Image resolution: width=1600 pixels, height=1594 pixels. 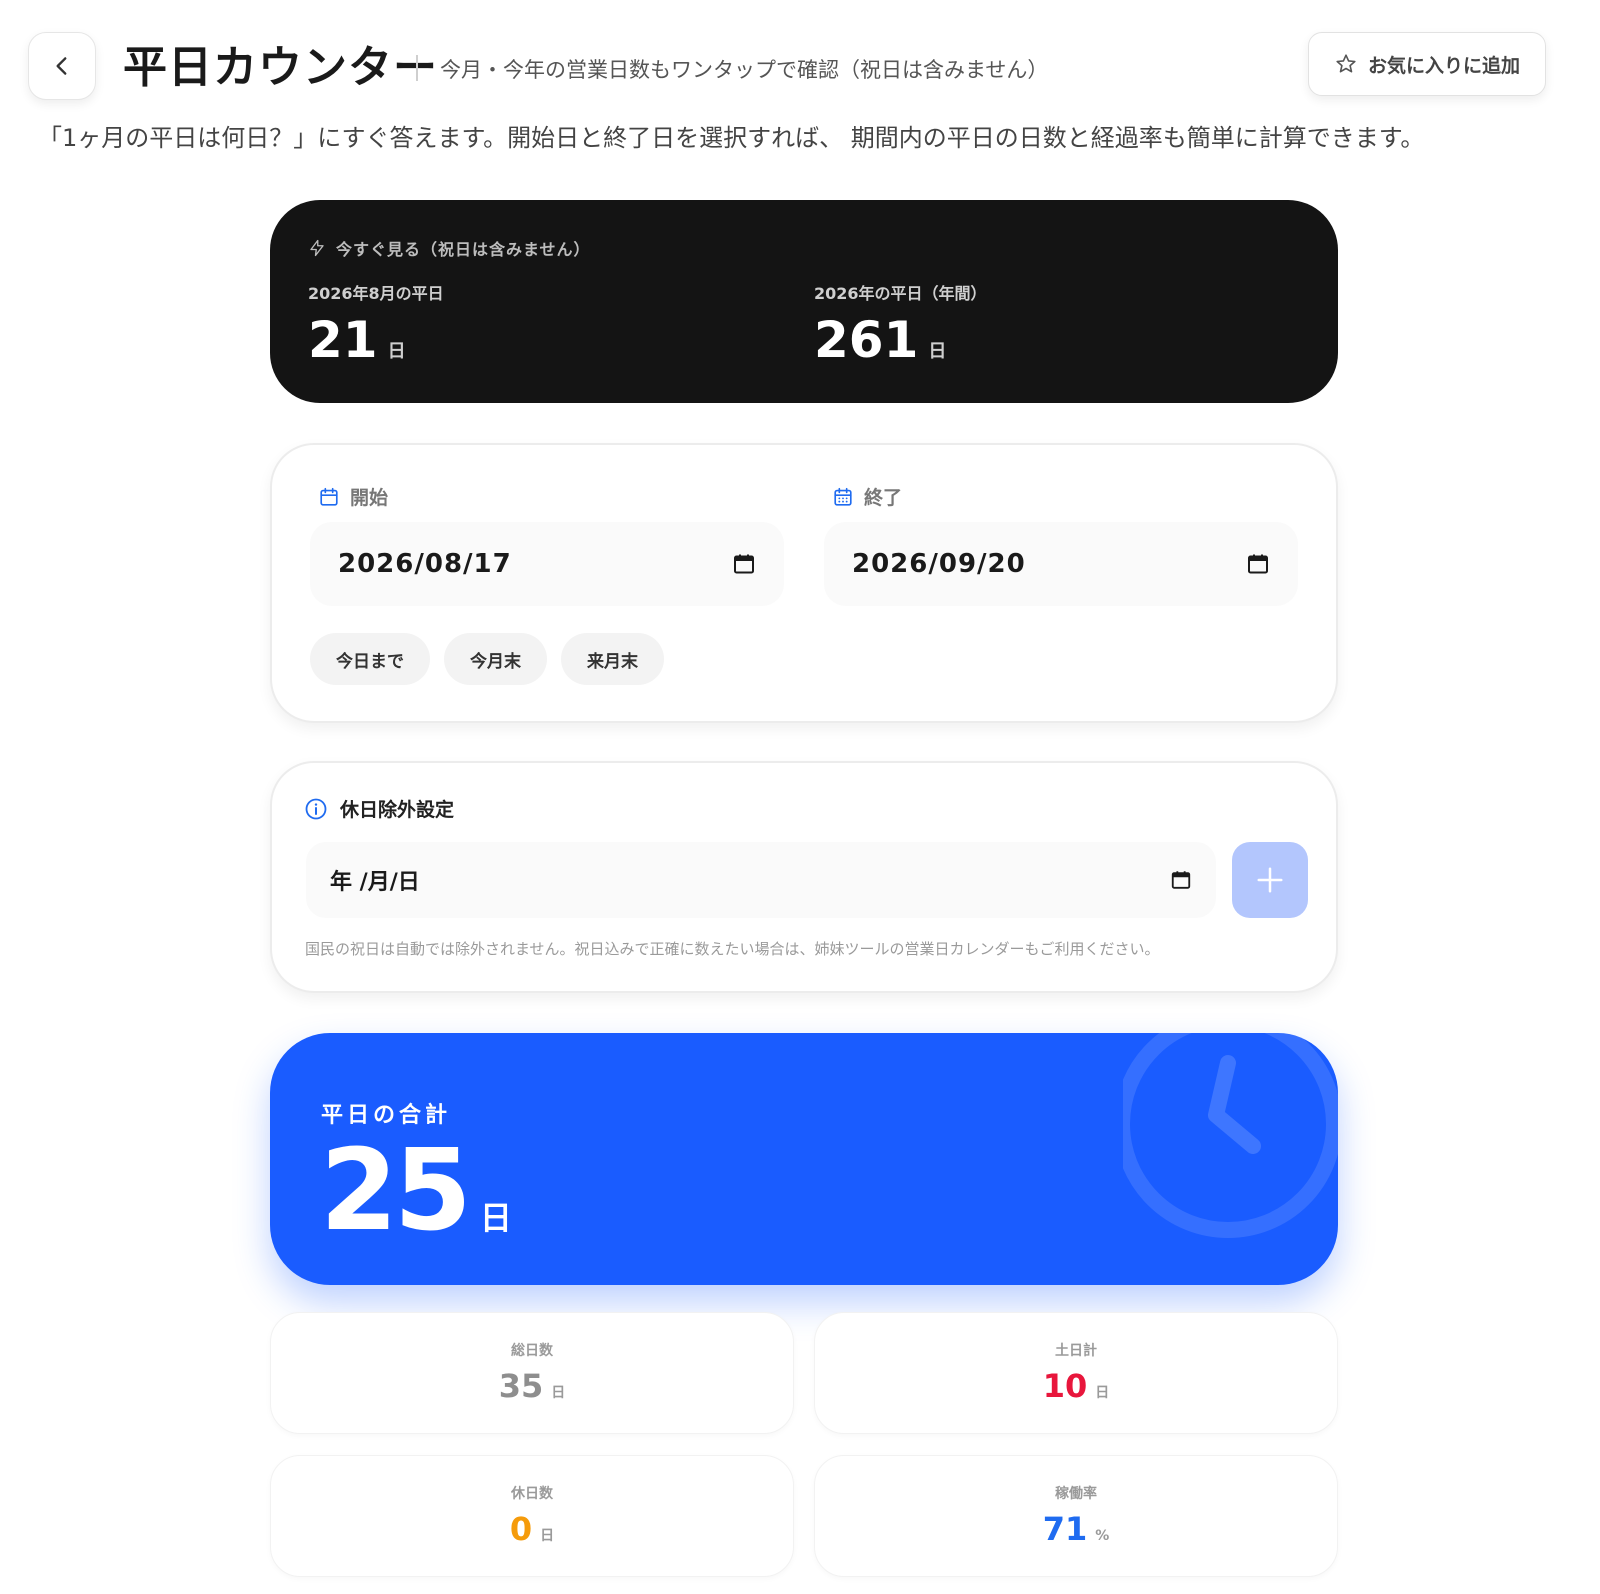 I want to click on stat-label: 稼働率, so click(x=1076, y=1494).